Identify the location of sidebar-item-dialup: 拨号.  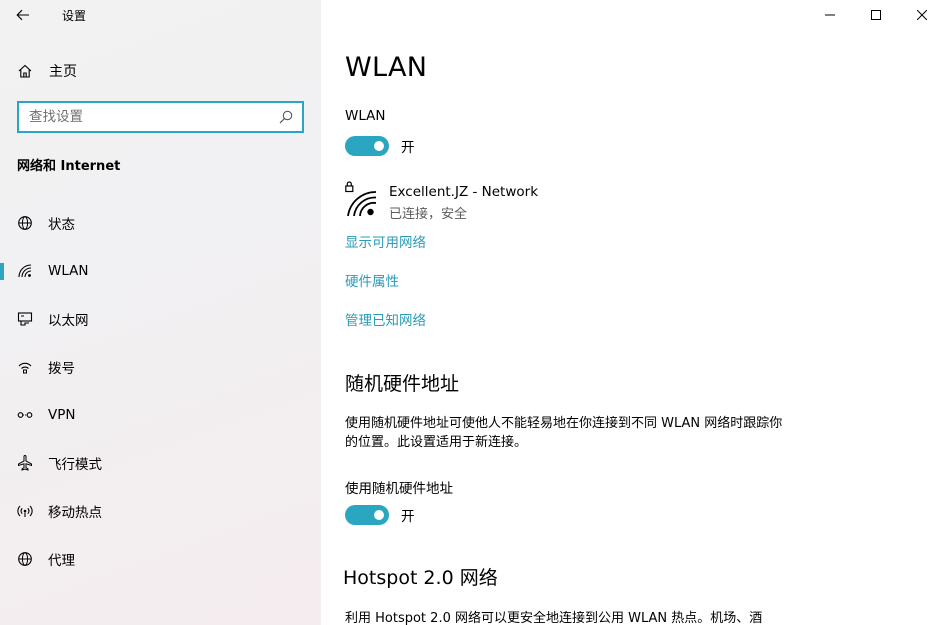
(160, 367).